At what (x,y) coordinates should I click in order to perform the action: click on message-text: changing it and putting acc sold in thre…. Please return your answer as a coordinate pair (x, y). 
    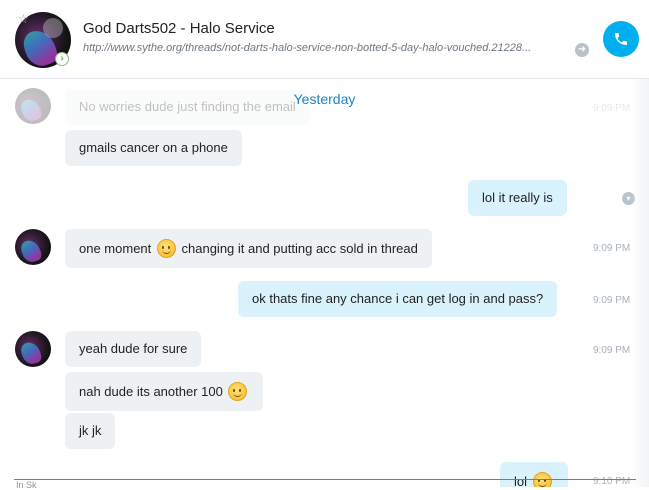
    Looking at the image, I should click on (299, 248).